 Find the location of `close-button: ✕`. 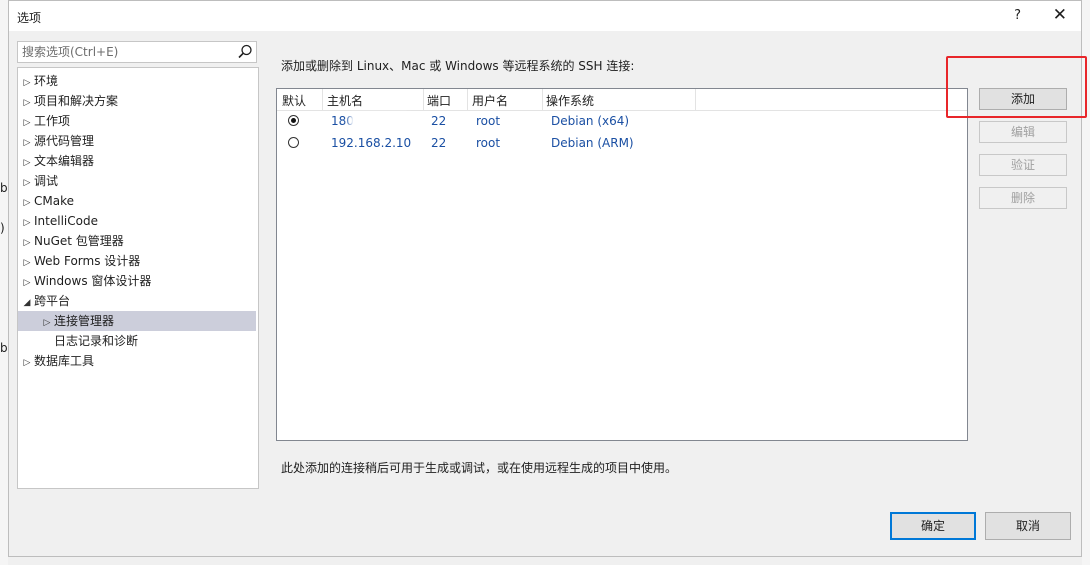

close-button: ✕ is located at coordinates (1060, 15).